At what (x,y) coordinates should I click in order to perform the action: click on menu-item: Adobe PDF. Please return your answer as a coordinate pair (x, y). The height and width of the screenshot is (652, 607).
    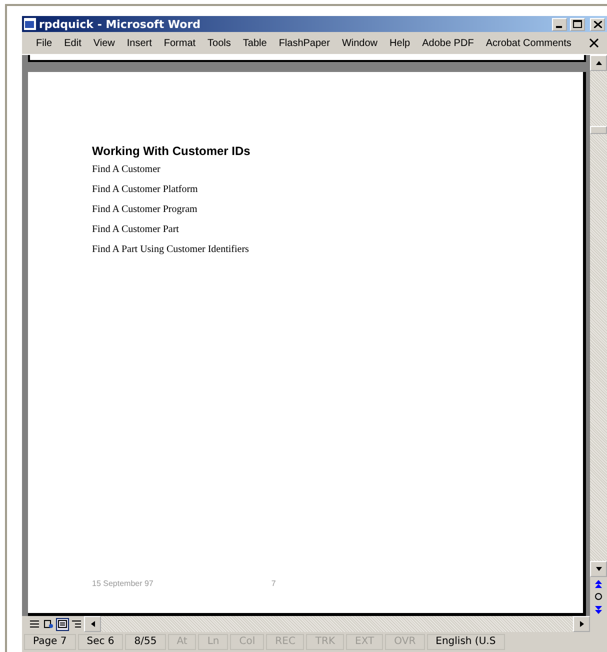
    Looking at the image, I should click on (448, 43).